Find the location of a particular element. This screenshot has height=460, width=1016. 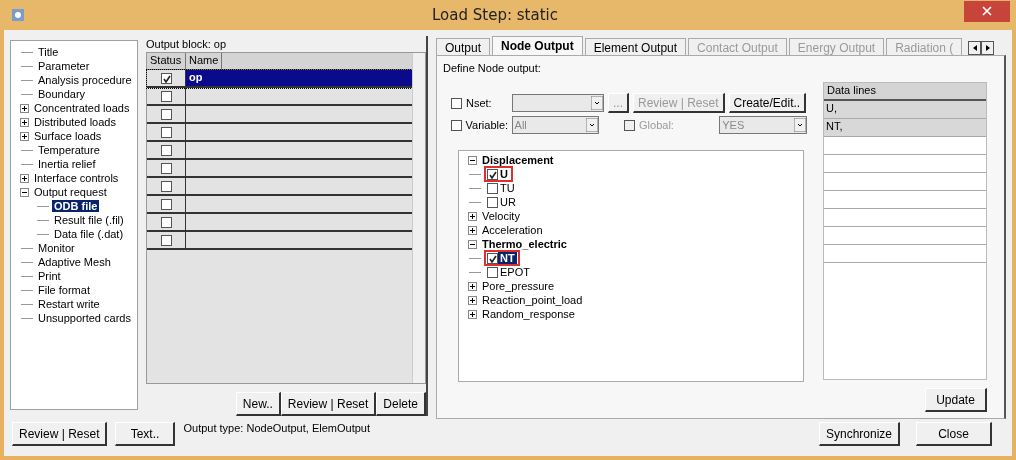

tree-item: Output request is located at coordinates (70, 192).